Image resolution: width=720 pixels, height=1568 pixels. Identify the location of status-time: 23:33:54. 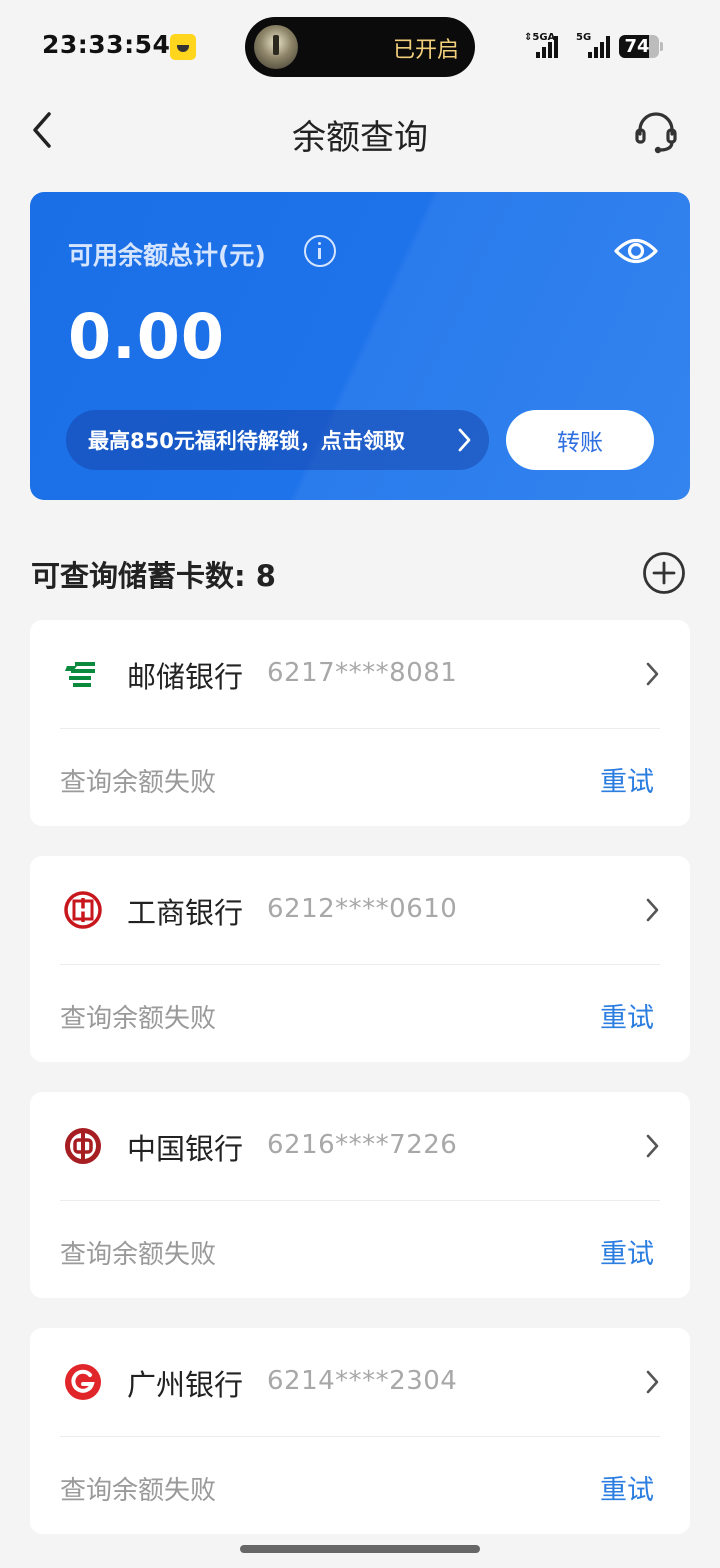
(106, 44).